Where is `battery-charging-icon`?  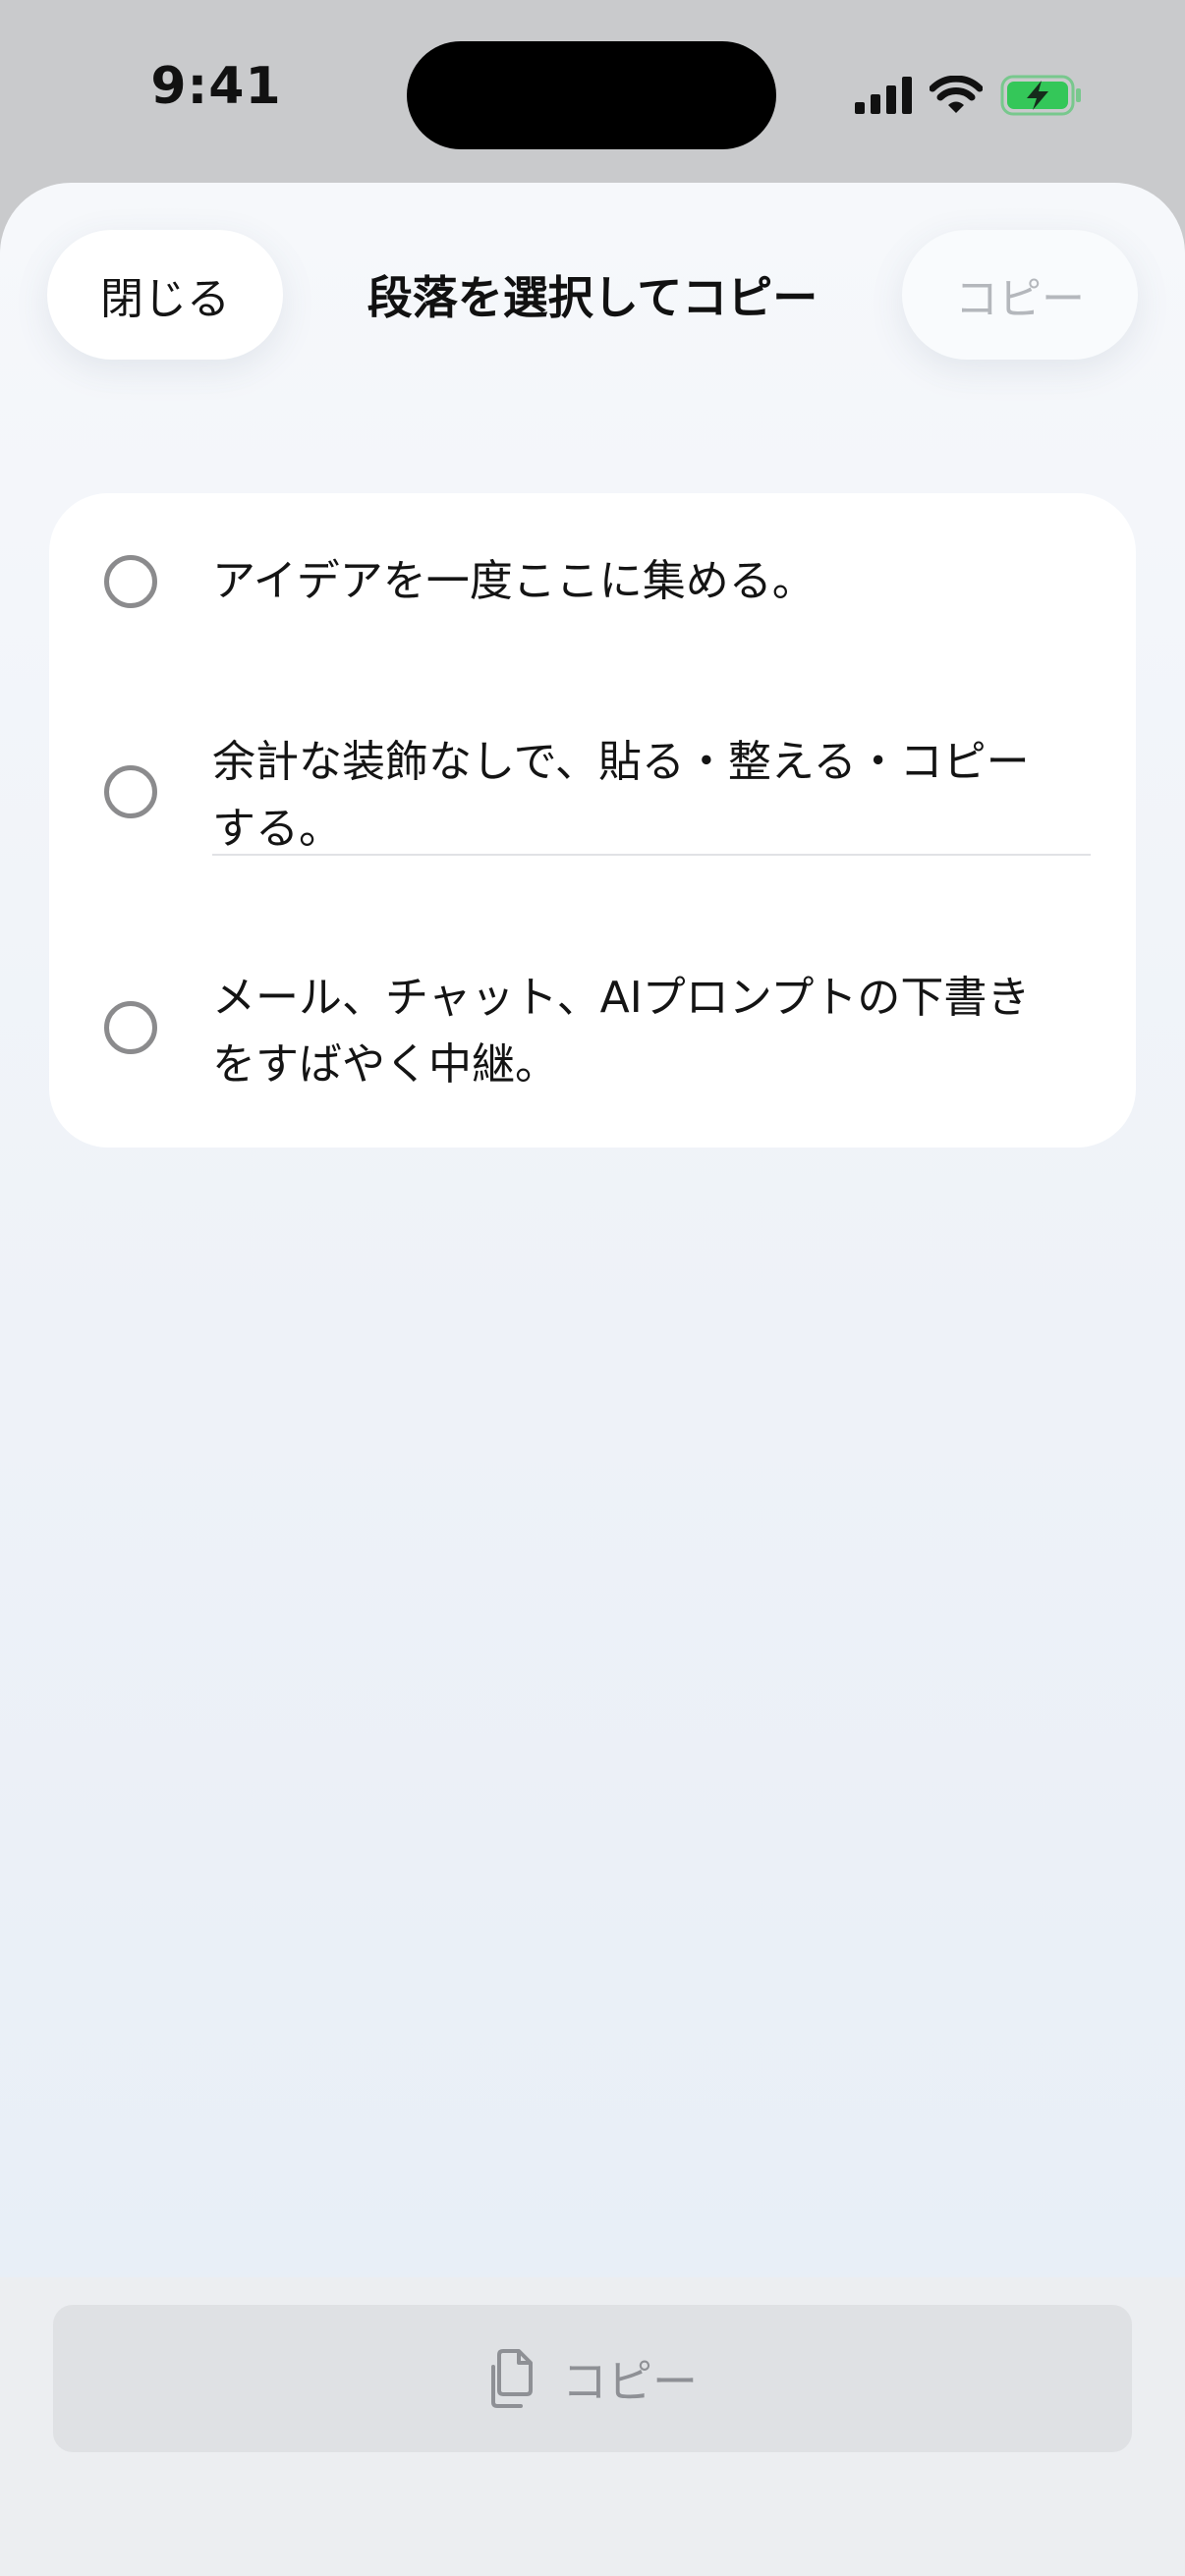
battery-charging-icon is located at coordinates (1041, 95).